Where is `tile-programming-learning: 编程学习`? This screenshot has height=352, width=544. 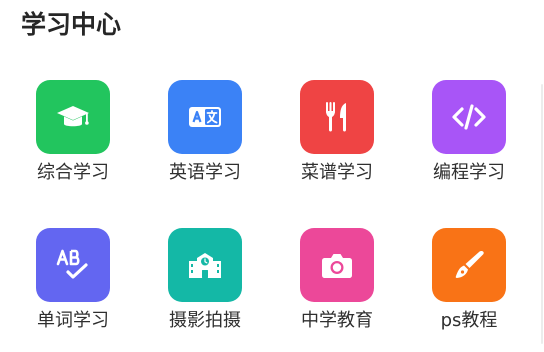
tile-programming-learning: 编程学习 is located at coordinates (469, 136).